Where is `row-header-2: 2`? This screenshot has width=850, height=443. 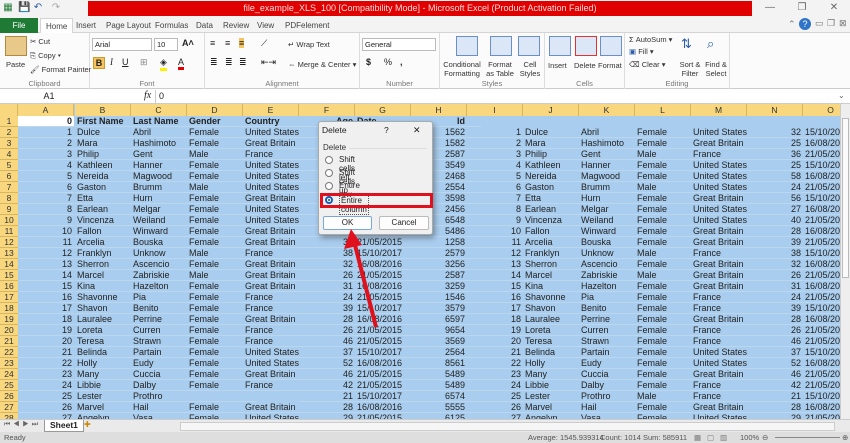 row-header-2: 2 is located at coordinates (9, 132).